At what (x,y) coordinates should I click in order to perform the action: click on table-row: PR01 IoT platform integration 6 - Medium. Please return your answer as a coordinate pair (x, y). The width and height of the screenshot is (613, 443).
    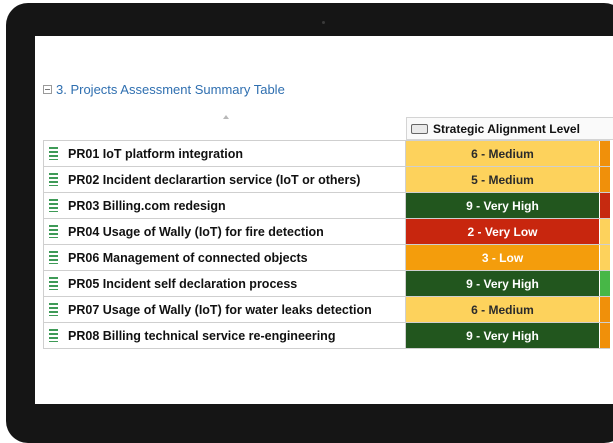
    Looking at the image, I should click on (326, 154).